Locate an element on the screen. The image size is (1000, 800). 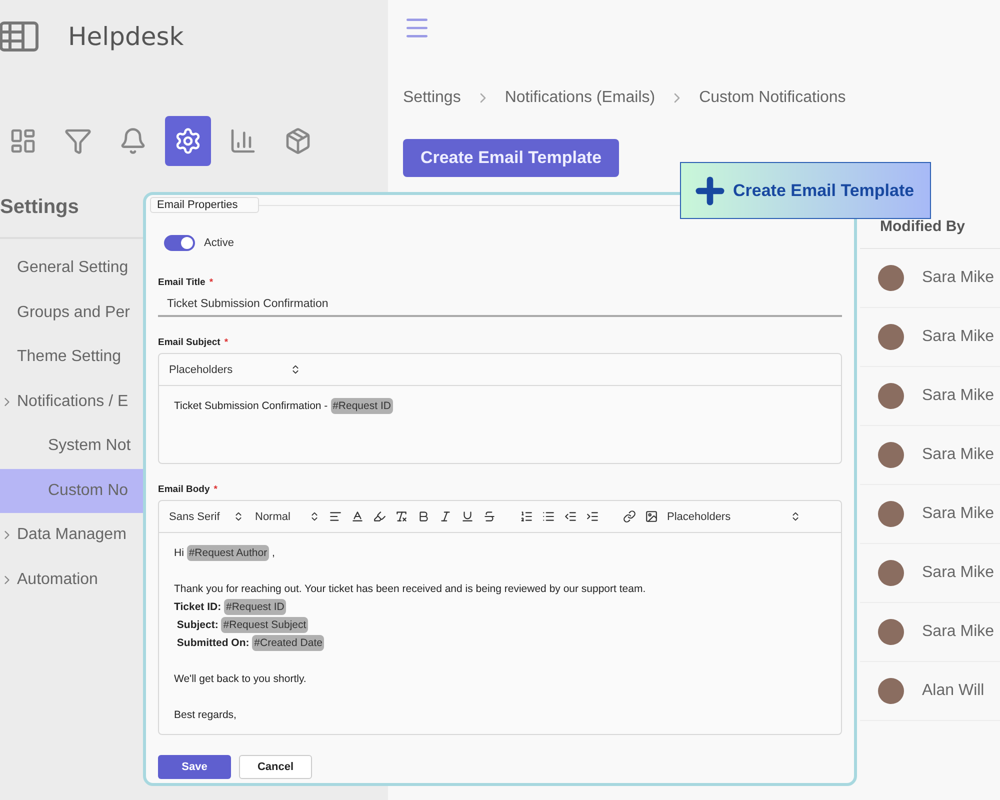
app-name: Helpdesk is located at coordinates (126, 36).